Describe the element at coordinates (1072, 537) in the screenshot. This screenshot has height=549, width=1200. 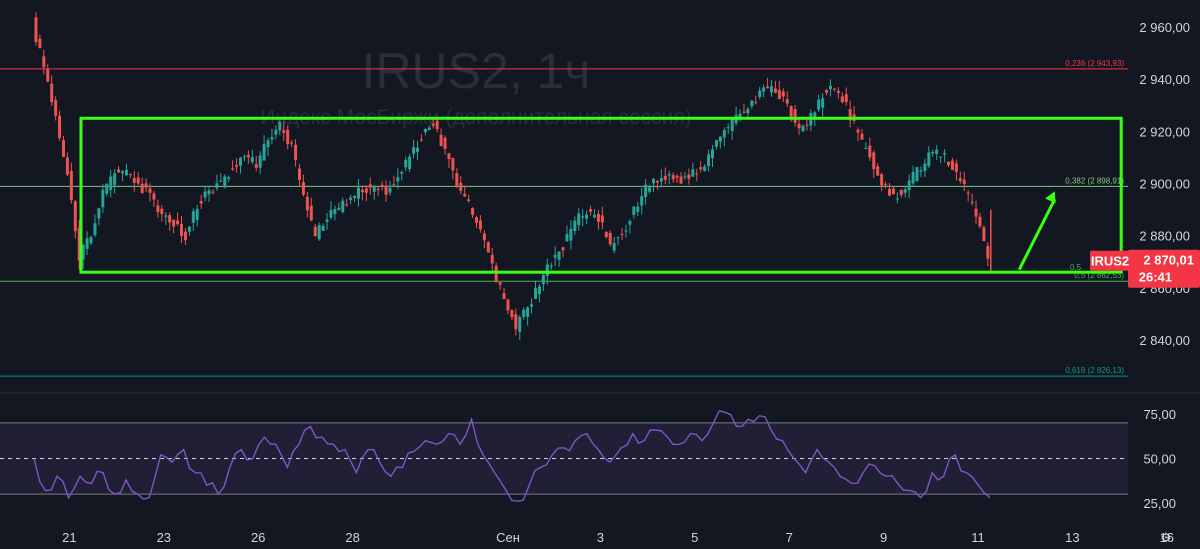
I see `time-tick-label: 13` at that location.